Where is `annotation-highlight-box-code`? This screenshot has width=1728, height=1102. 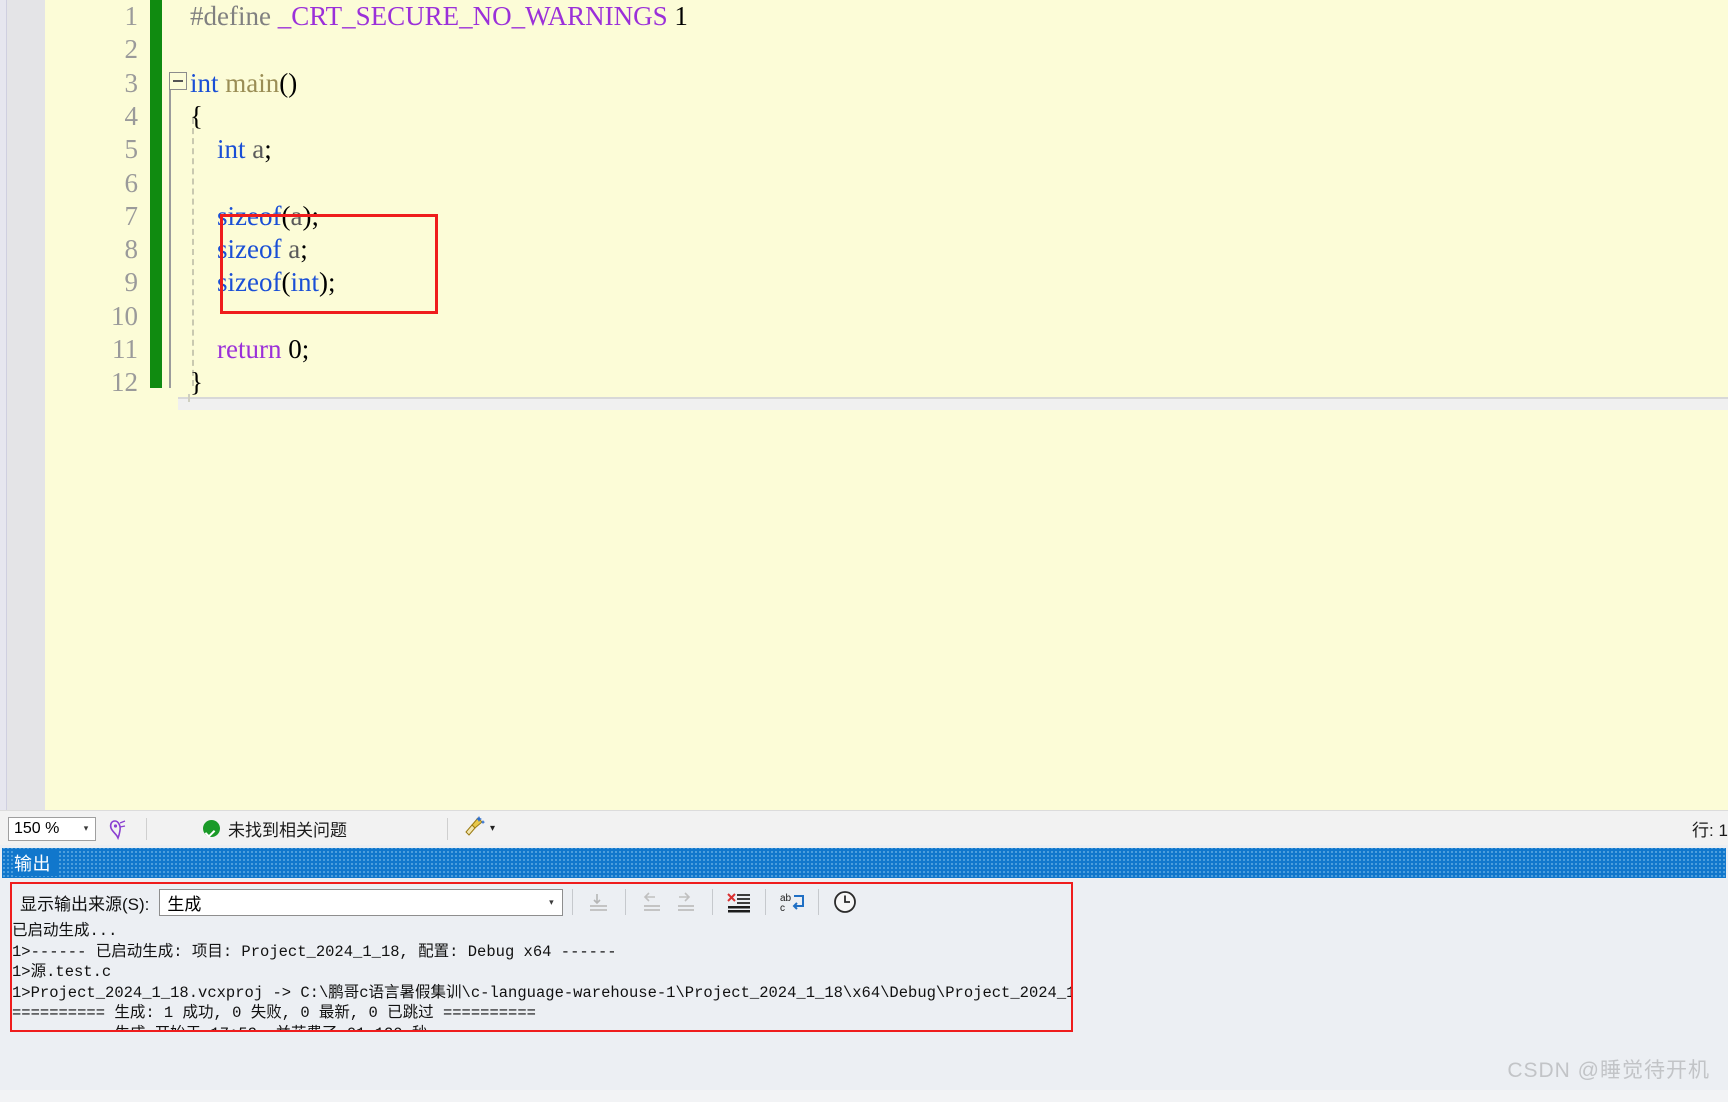 annotation-highlight-box-code is located at coordinates (329, 264).